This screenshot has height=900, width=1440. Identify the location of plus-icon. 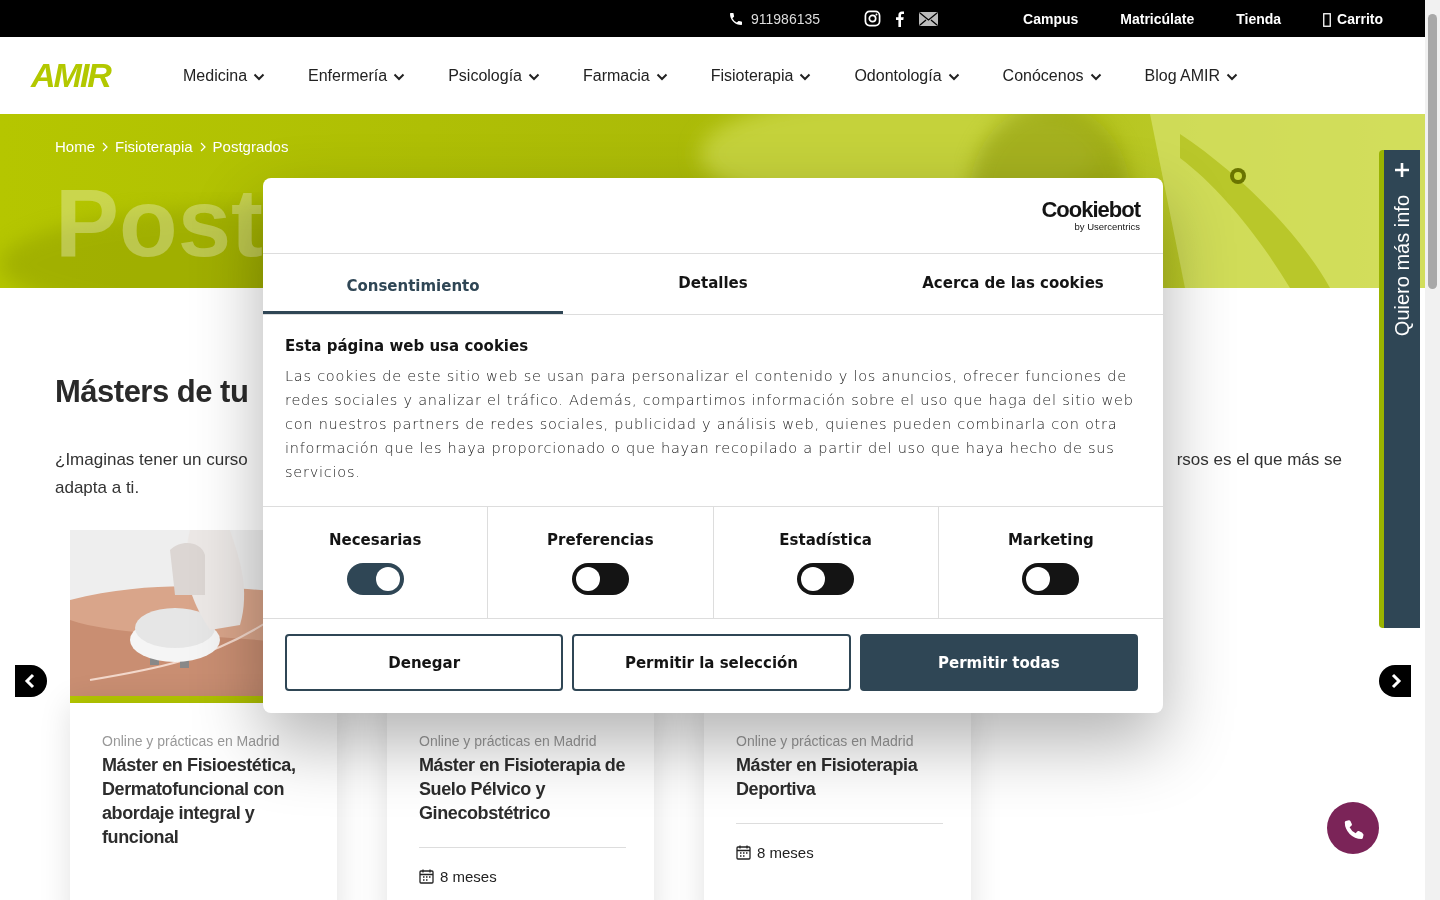
(1402, 170).